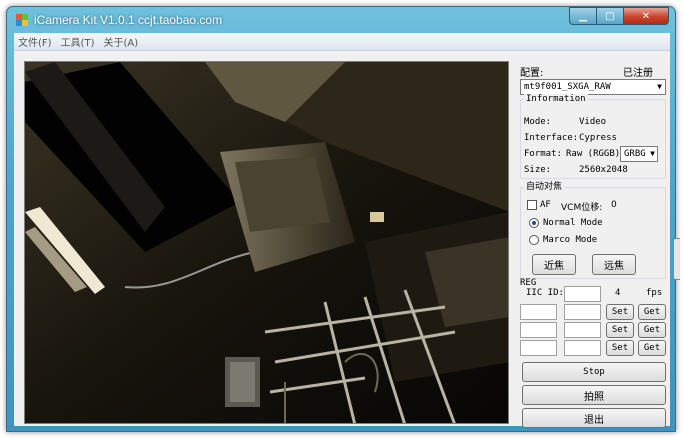 The width and height of the screenshot is (685, 438). What do you see at coordinates (618, 293) in the screenshot?
I see `fps-value: 4` at bounding box center [618, 293].